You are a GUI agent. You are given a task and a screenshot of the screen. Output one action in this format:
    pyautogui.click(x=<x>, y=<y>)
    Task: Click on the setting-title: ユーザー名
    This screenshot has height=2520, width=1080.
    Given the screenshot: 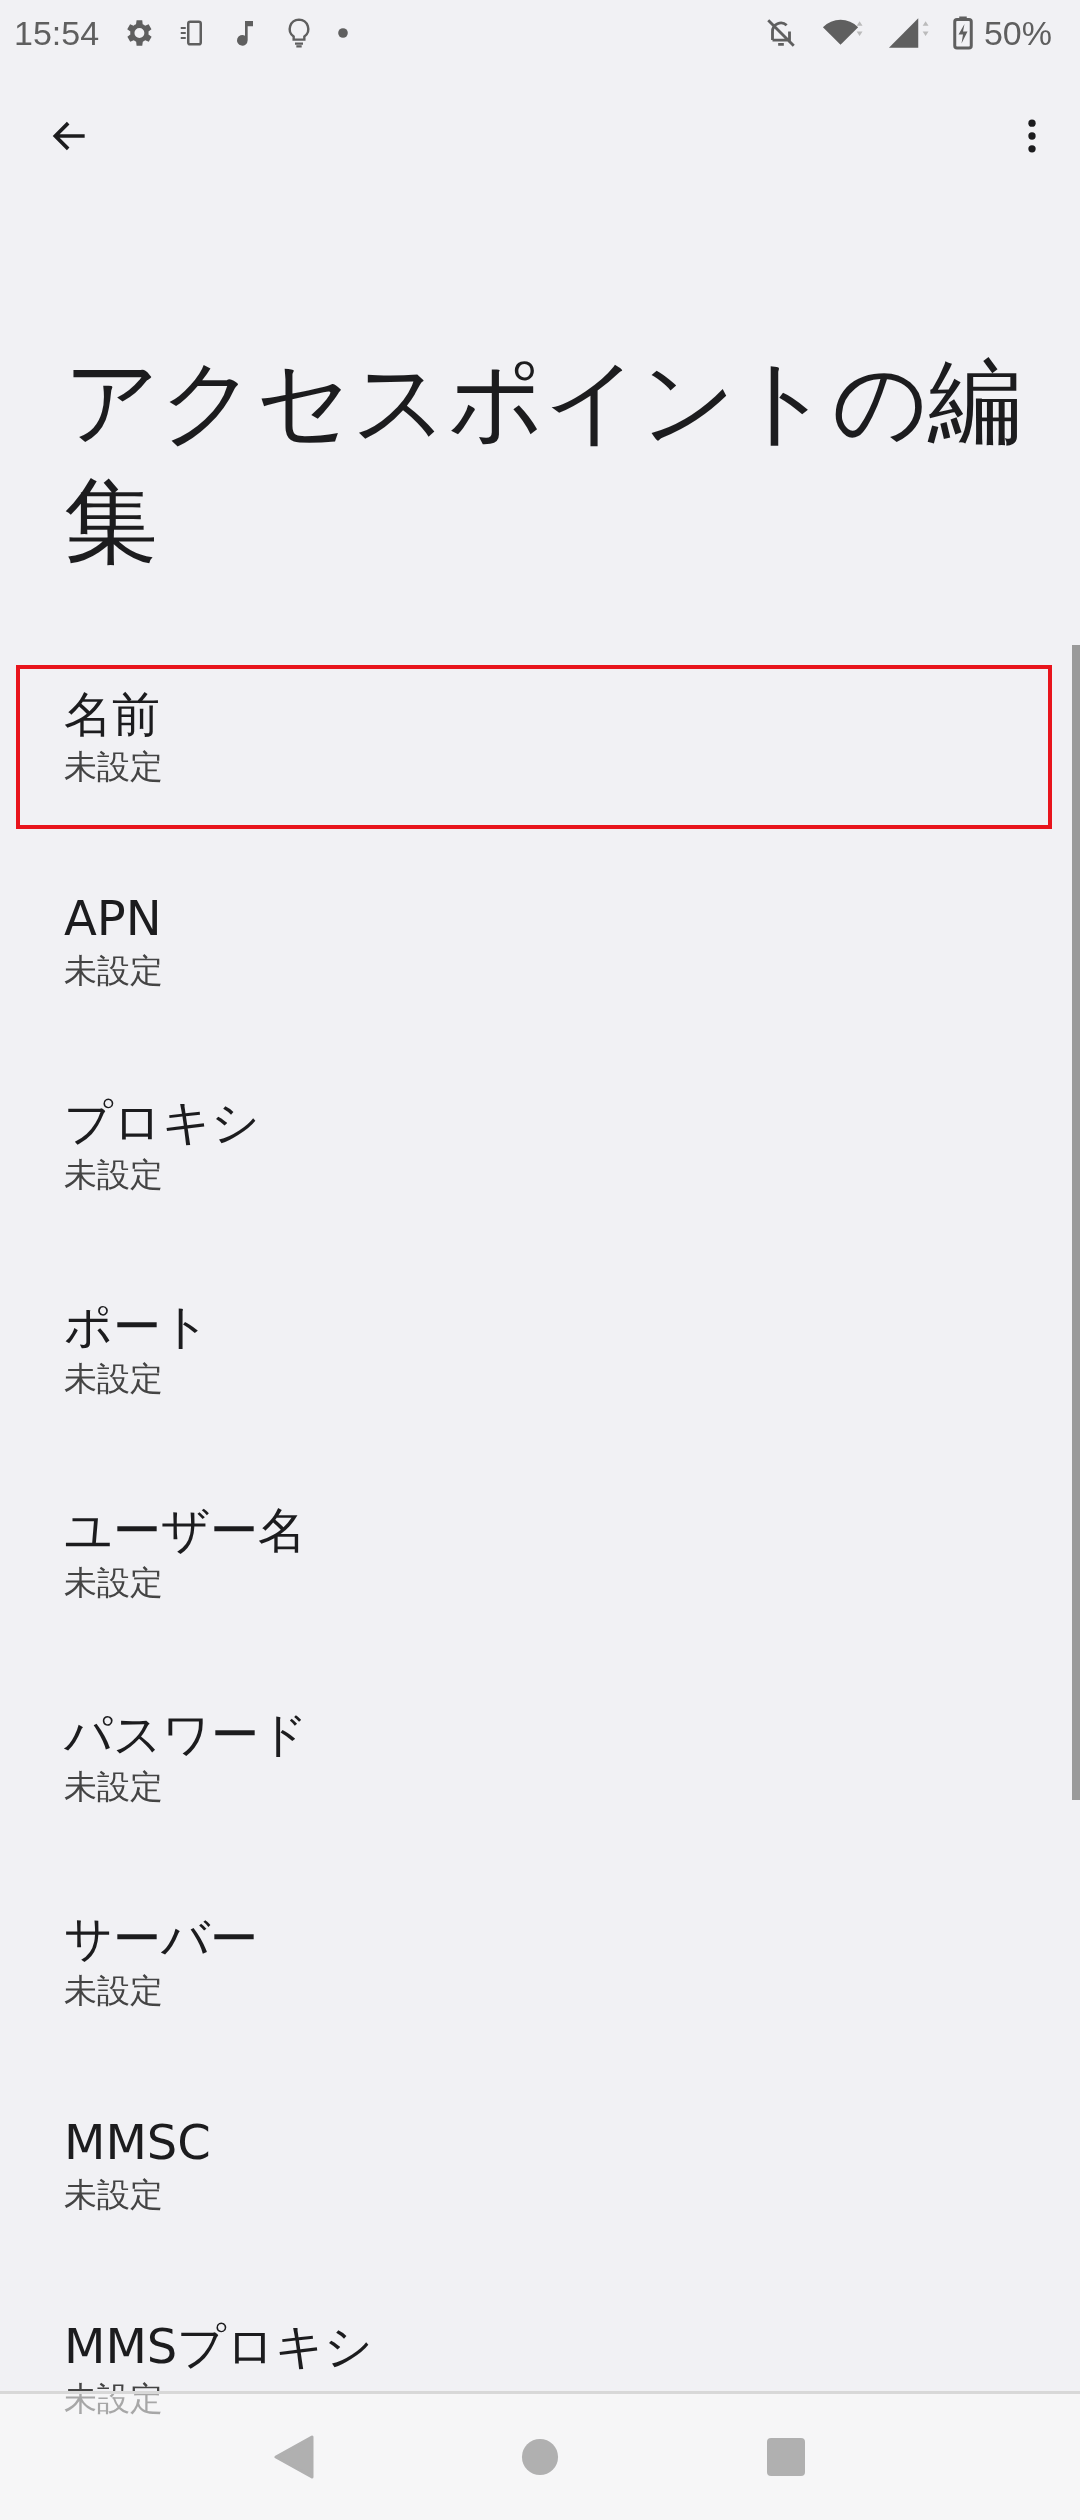 What is the action you would take?
    pyautogui.click(x=185, y=1530)
    